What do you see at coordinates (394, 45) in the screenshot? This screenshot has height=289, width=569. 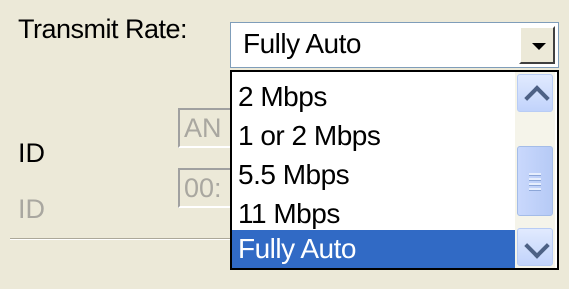 I see `transmit-rate-combobox: Fully Auto` at bounding box center [394, 45].